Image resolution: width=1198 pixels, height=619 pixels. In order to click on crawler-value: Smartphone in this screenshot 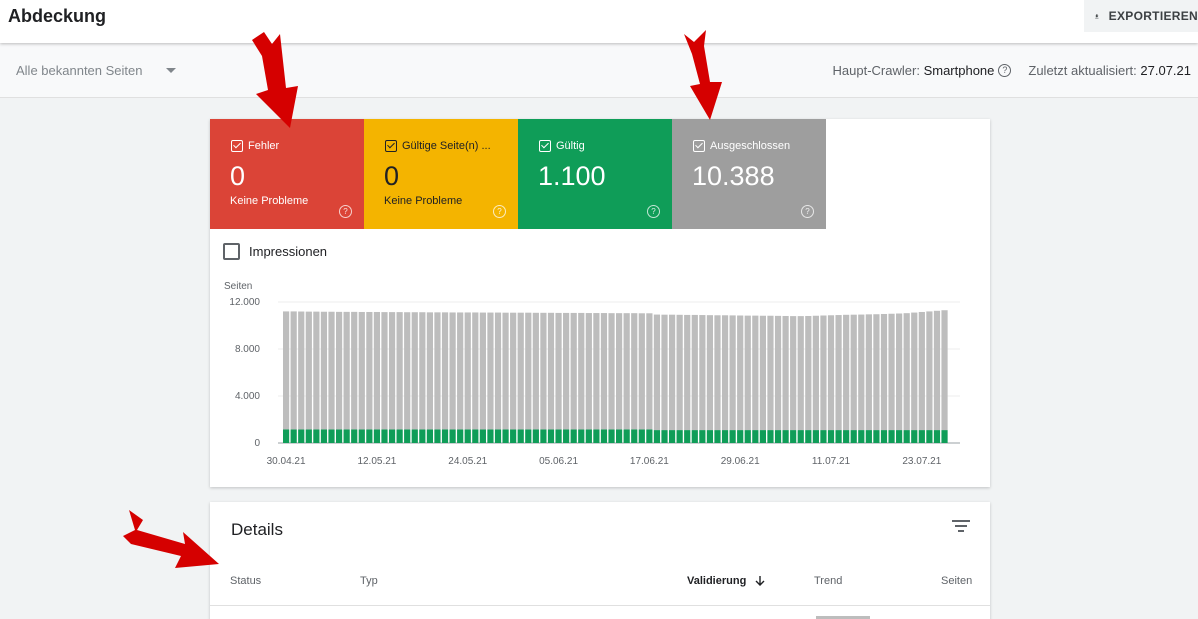, I will do `click(959, 70)`.